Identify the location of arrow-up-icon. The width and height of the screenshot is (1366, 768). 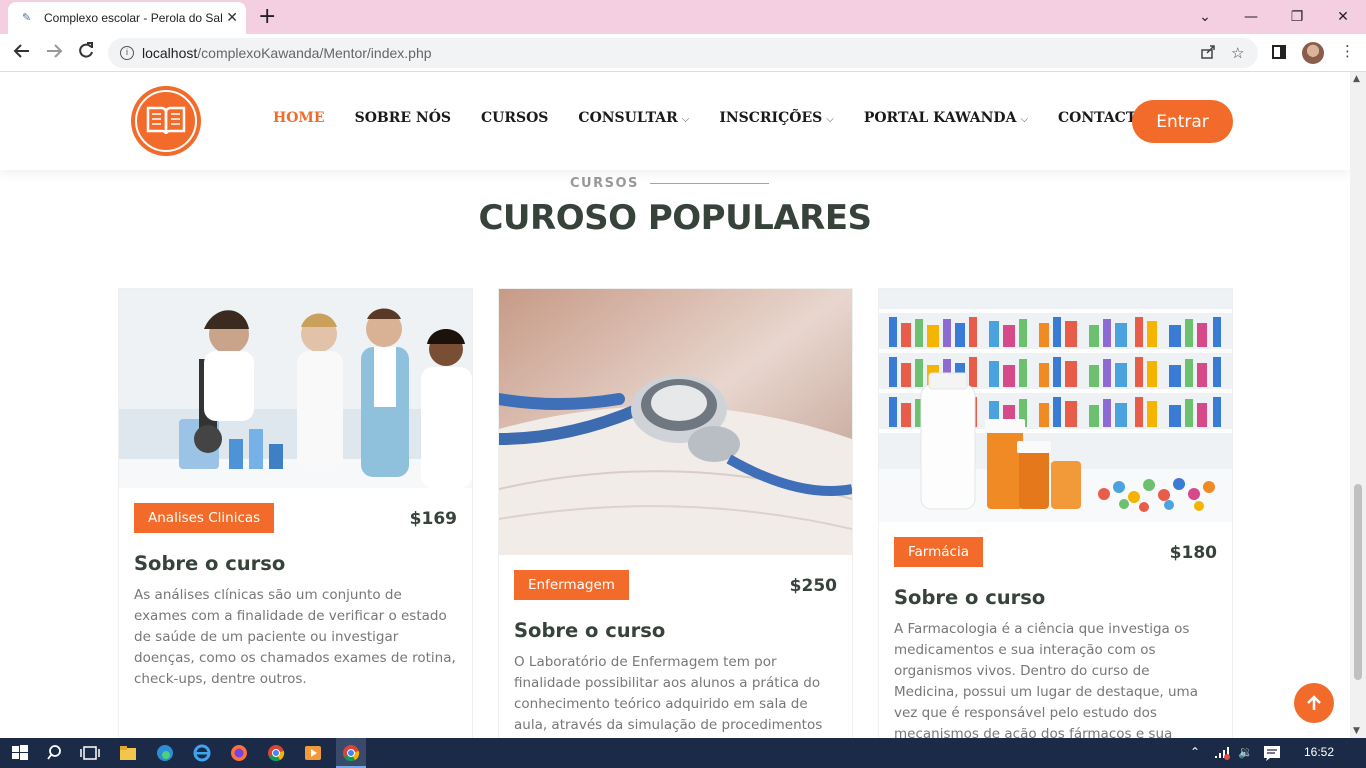
(1314, 702).